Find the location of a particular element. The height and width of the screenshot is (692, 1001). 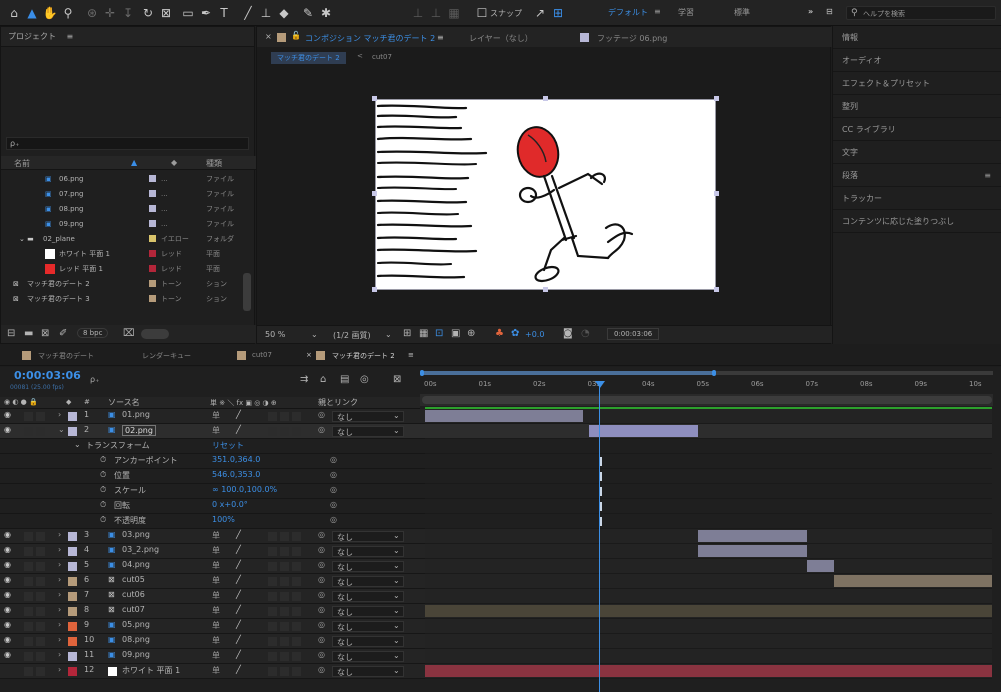

work-area-end is located at coordinates (714, 373).